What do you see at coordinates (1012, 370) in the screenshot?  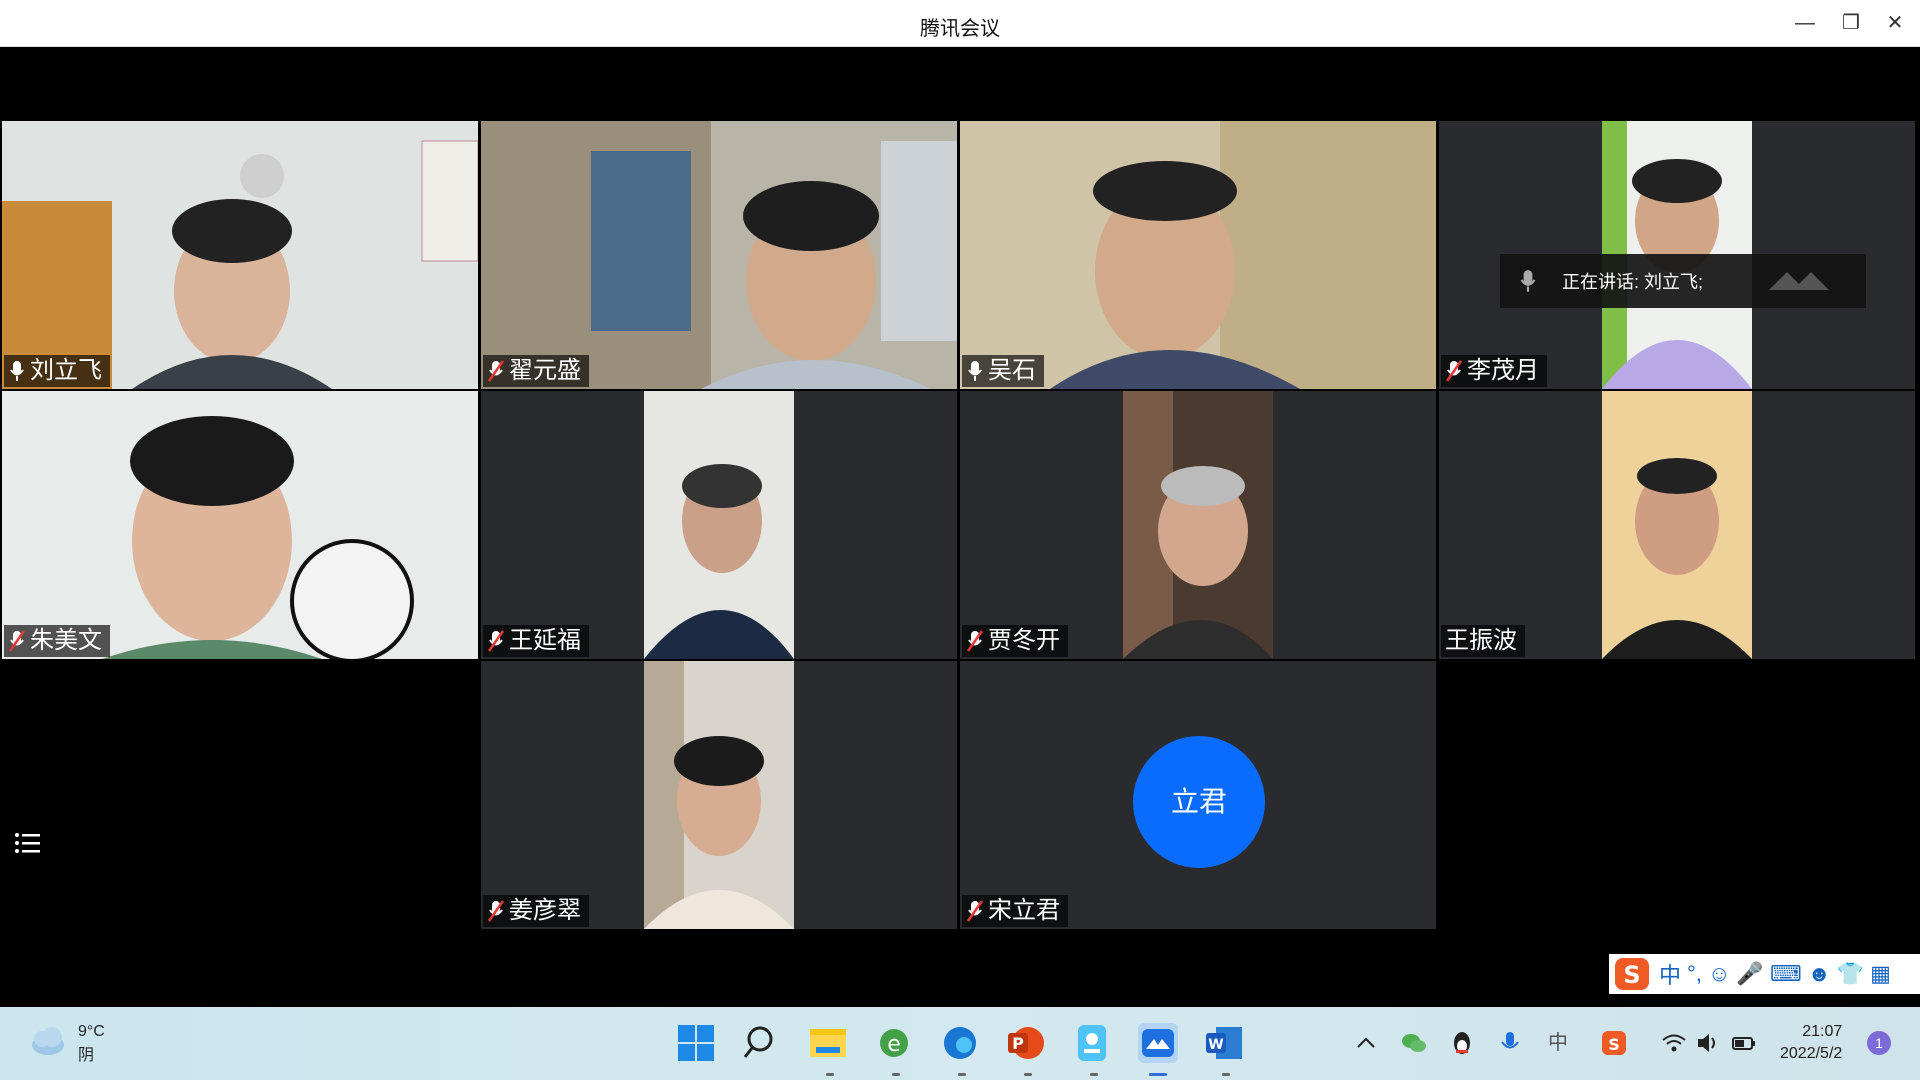 I see `participant-name: 吴石` at bounding box center [1012, 370].